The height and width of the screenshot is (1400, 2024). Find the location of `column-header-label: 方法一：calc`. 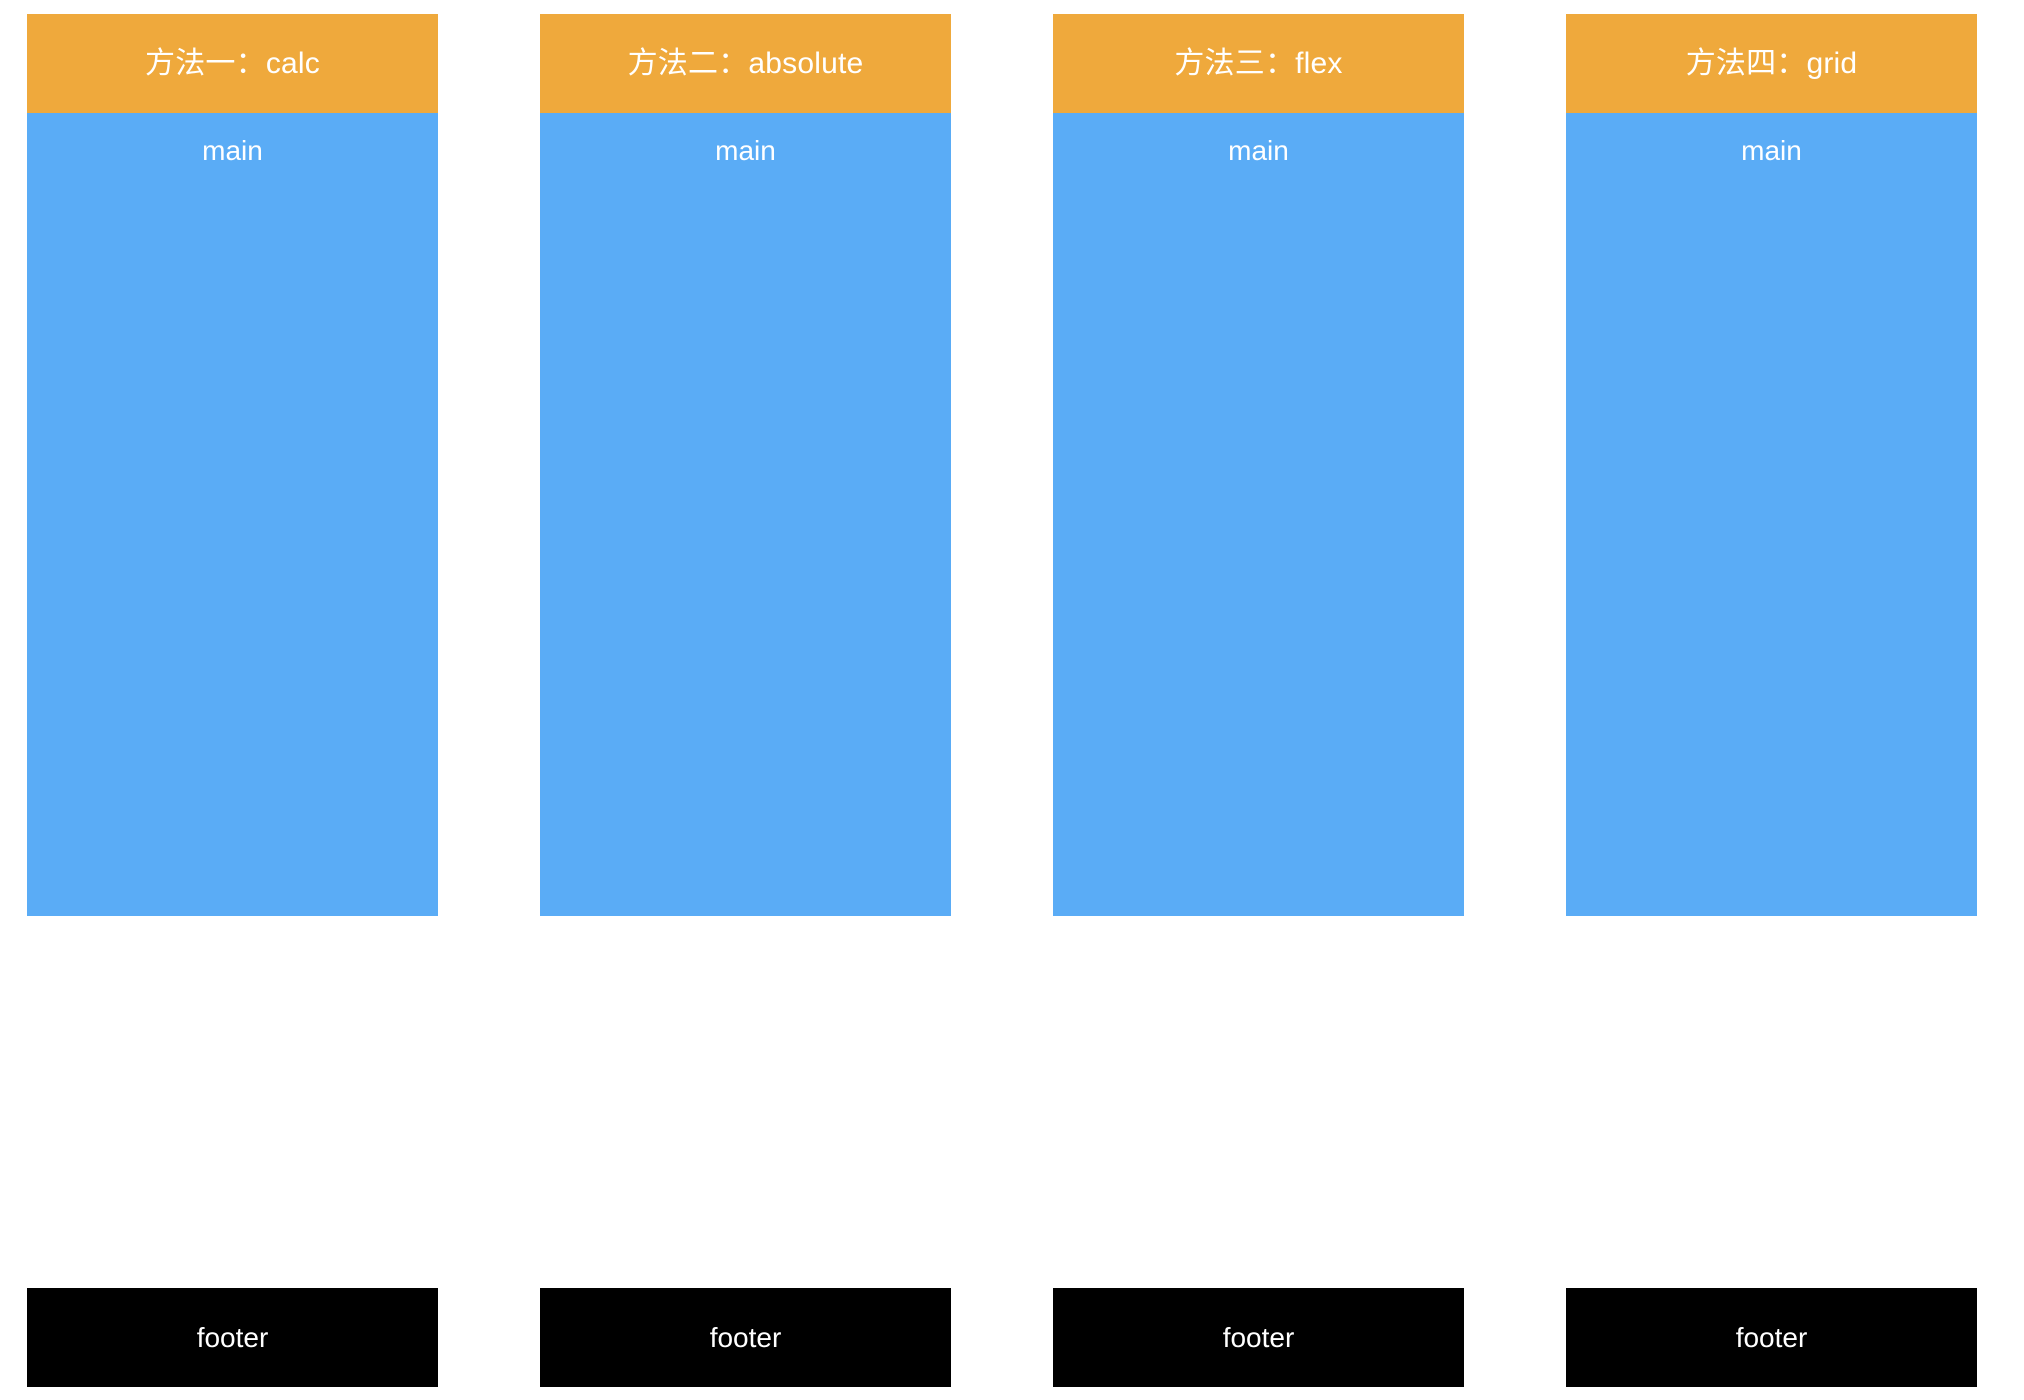

column-header-label: 方法一：calc is located at coordinates (232, 63).